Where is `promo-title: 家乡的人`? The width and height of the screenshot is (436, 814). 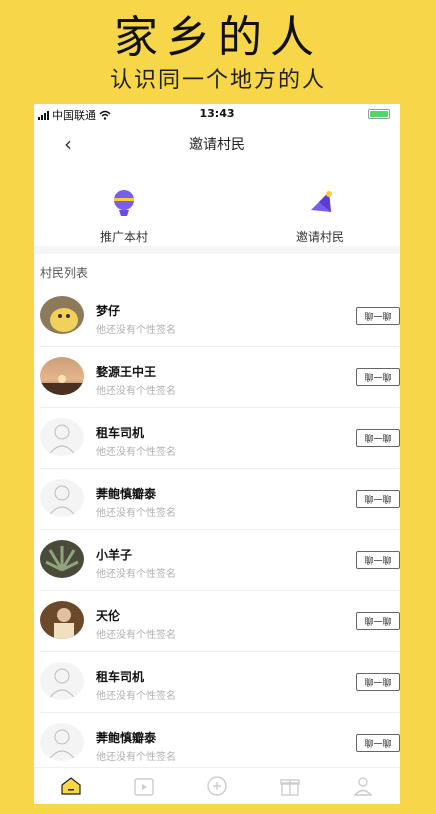 promo-title: 家乡的人 is located at coordinates (218, 37).